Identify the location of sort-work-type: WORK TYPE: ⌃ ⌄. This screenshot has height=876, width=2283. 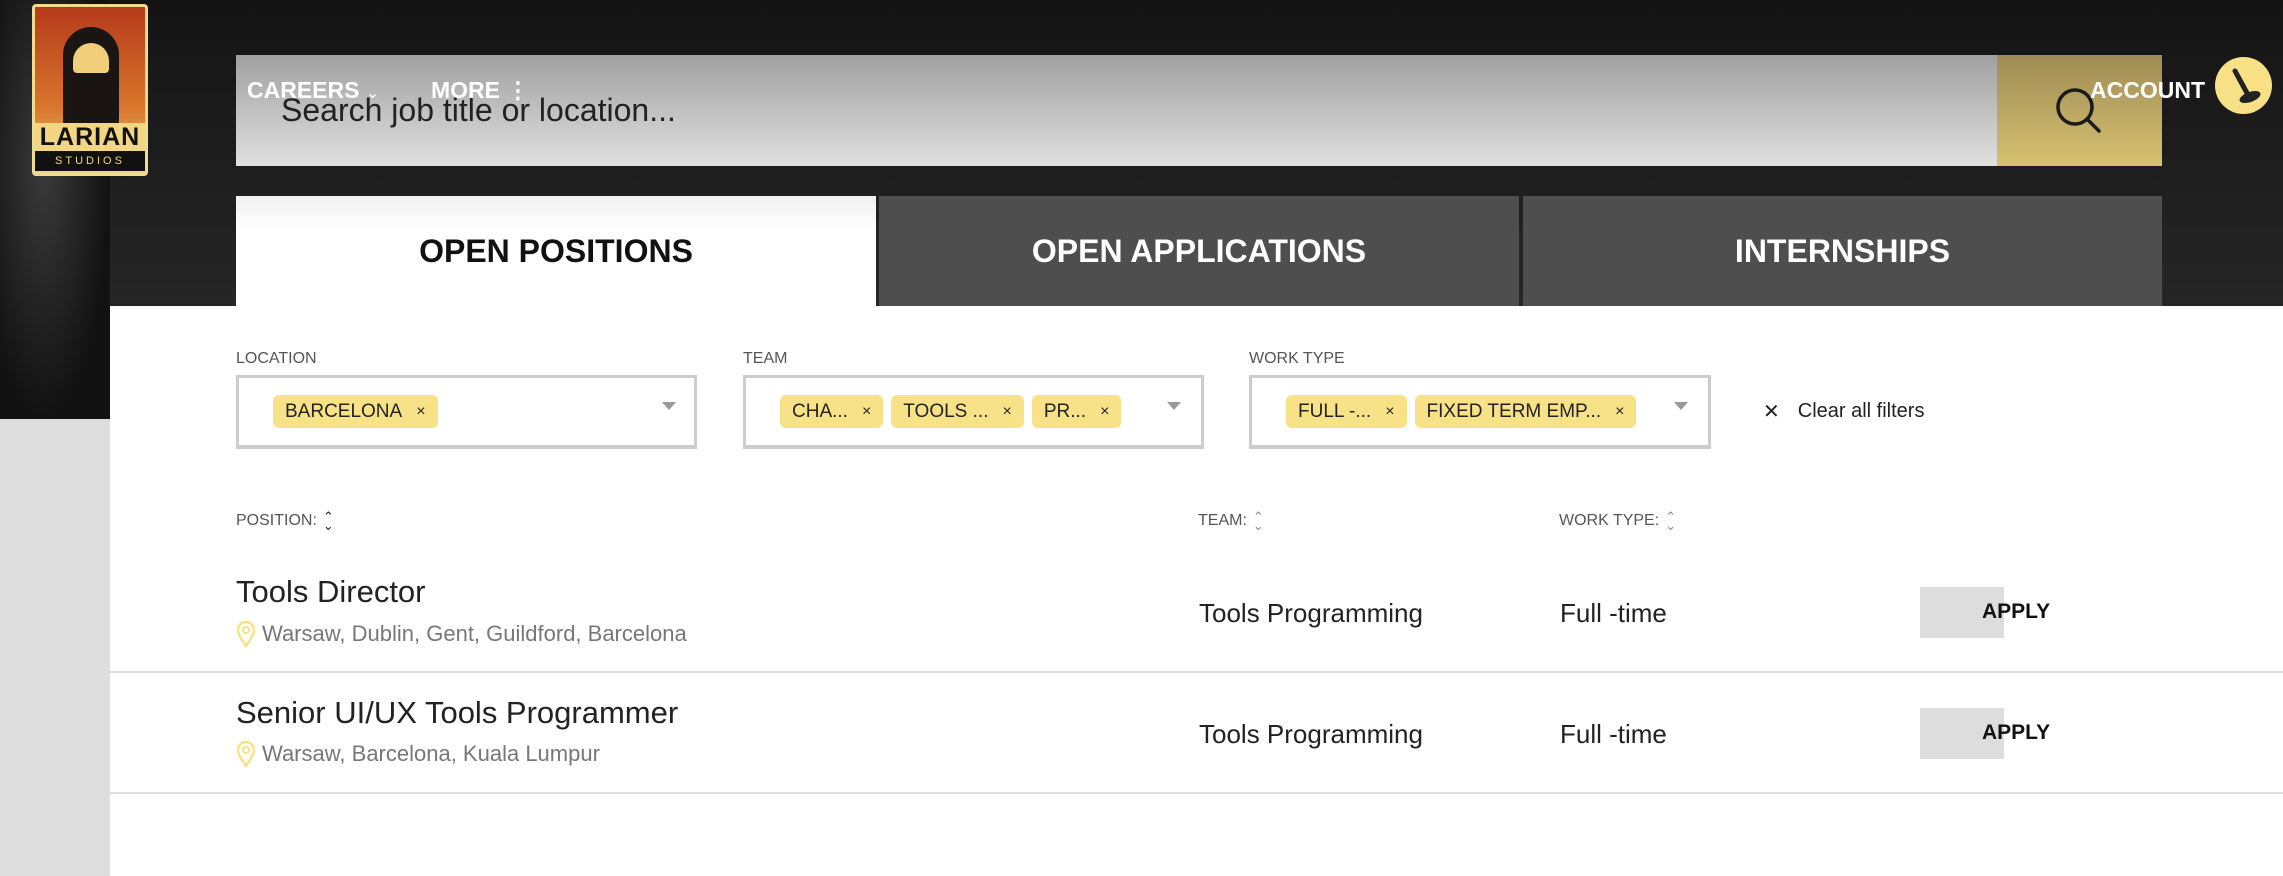
(1618, 521).